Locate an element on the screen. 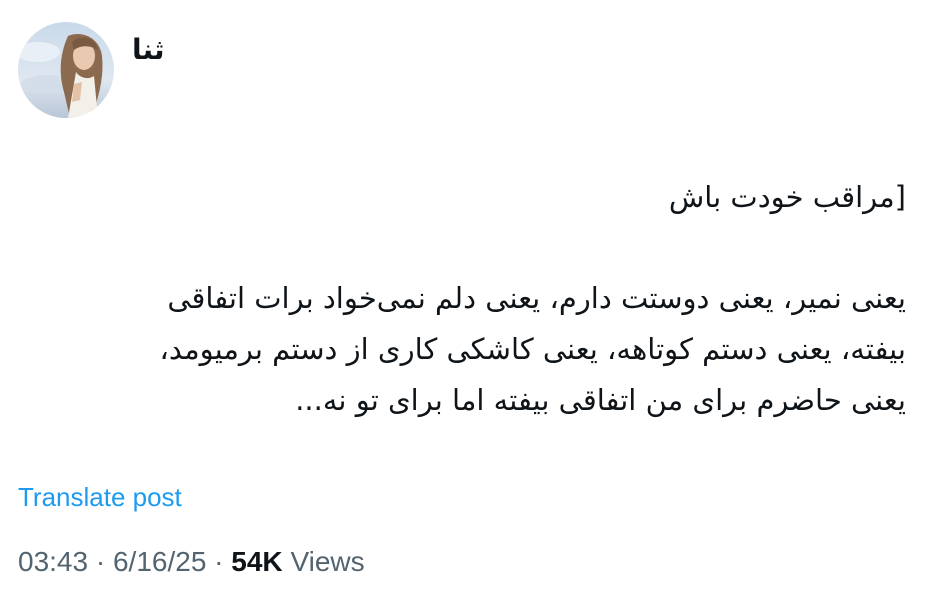 Image resolution: width=925 pixels, height=600 pixels. post-time: 03:43 is located at coordinates (53, 561).